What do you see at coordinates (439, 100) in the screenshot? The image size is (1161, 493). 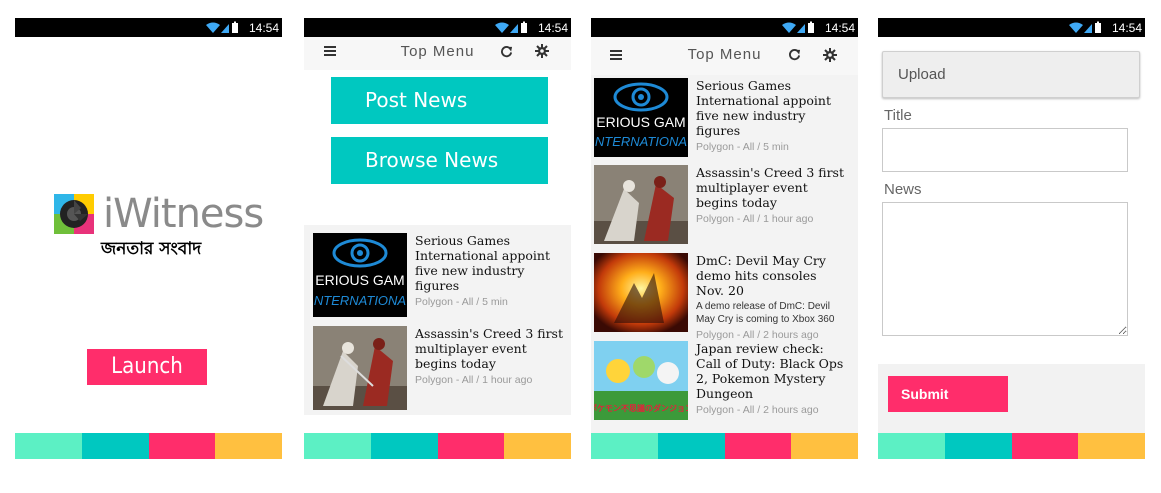 I see `post-news-button: Post News` at bounding box center [439, 100].